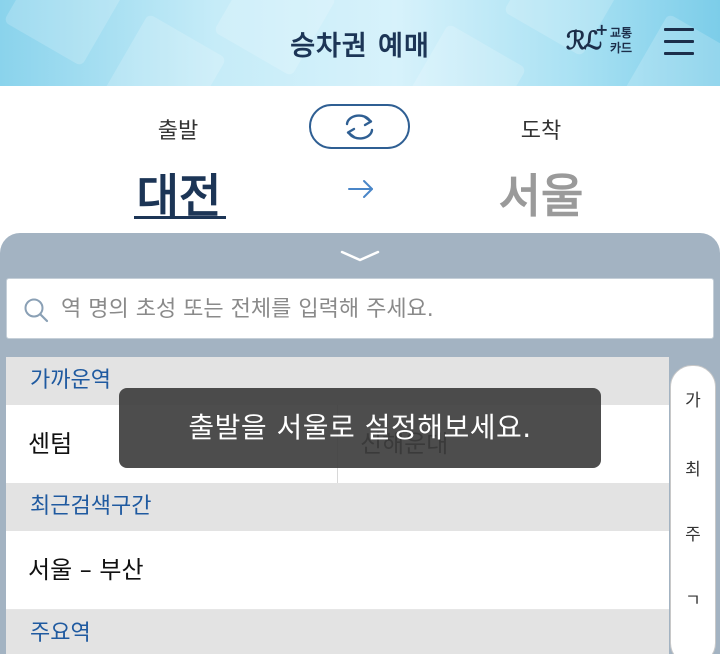  Describe the element at coordinates (693, 467) in the screenshot. I see `index-item: 최` at that location.